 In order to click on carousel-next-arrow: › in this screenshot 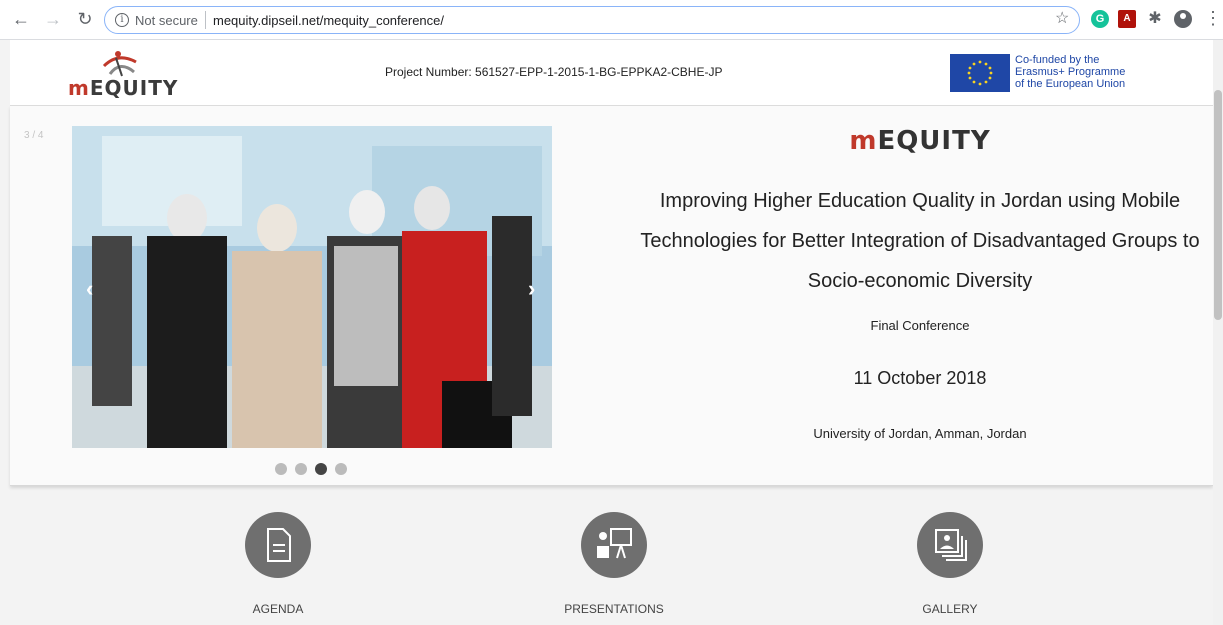, I will do `click(531, 289)`.